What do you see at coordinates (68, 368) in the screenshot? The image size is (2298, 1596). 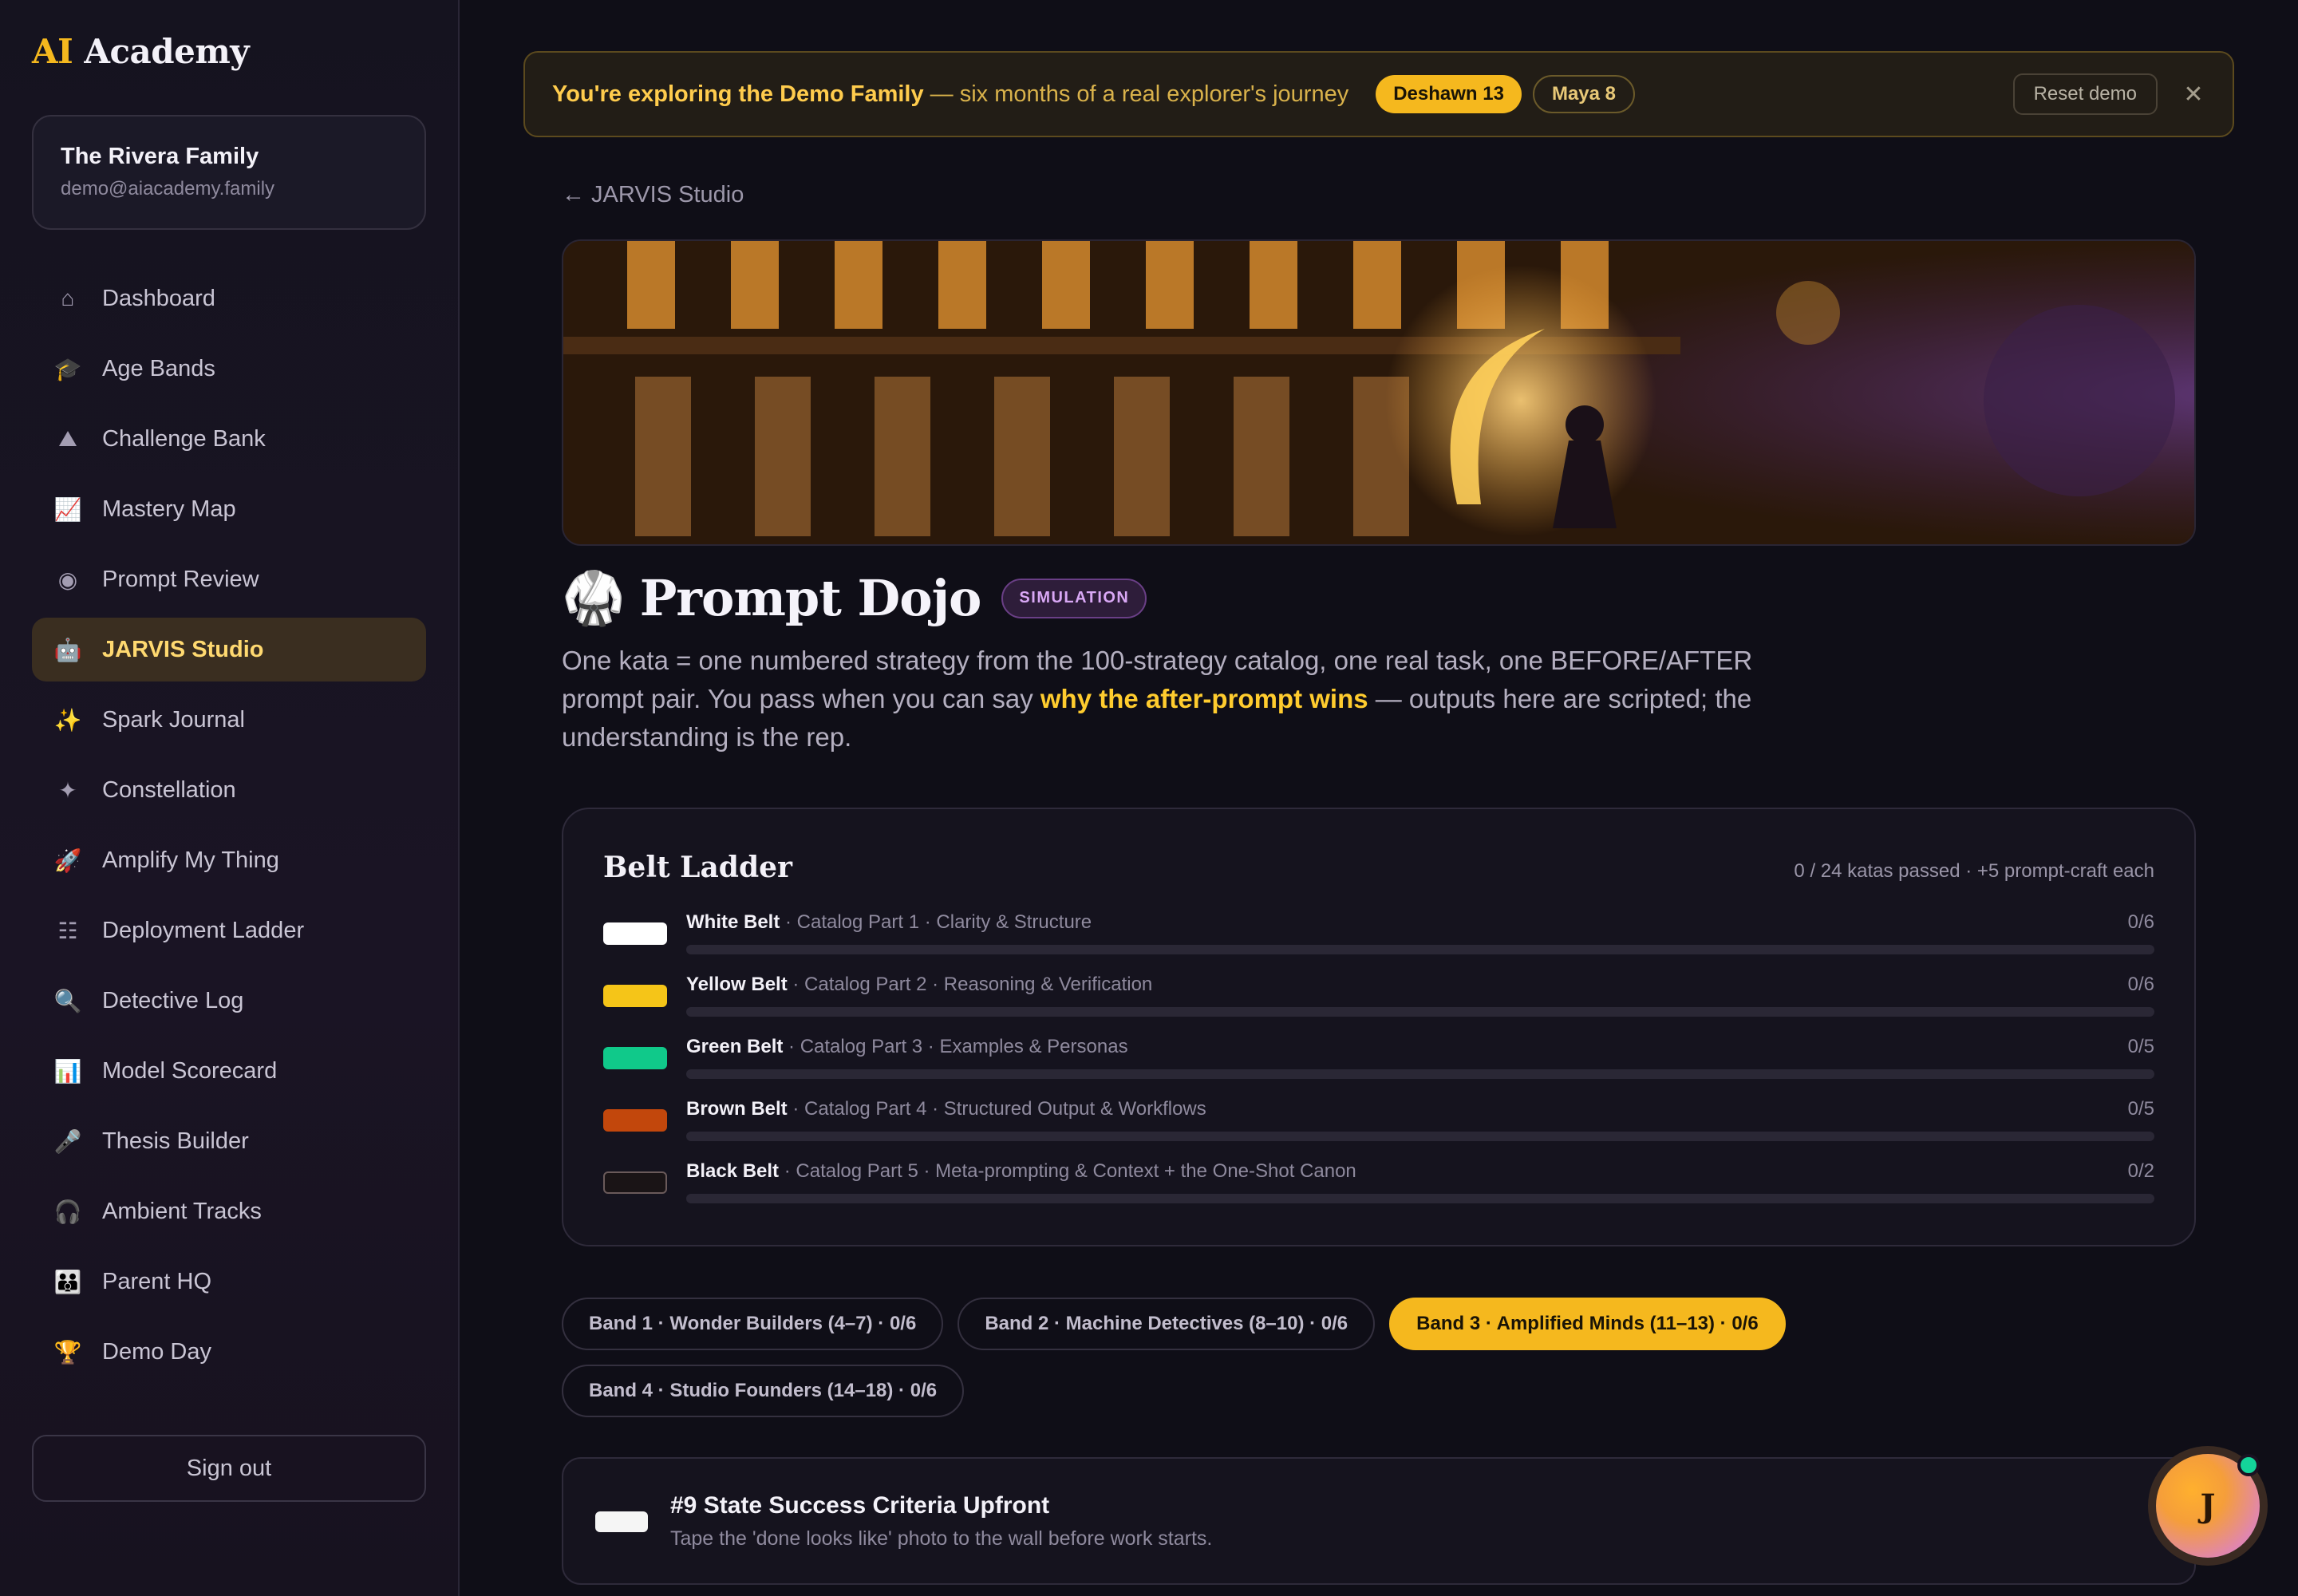 I see `graduation-cap-icon: 🎓` at bounding box center [68, 368].